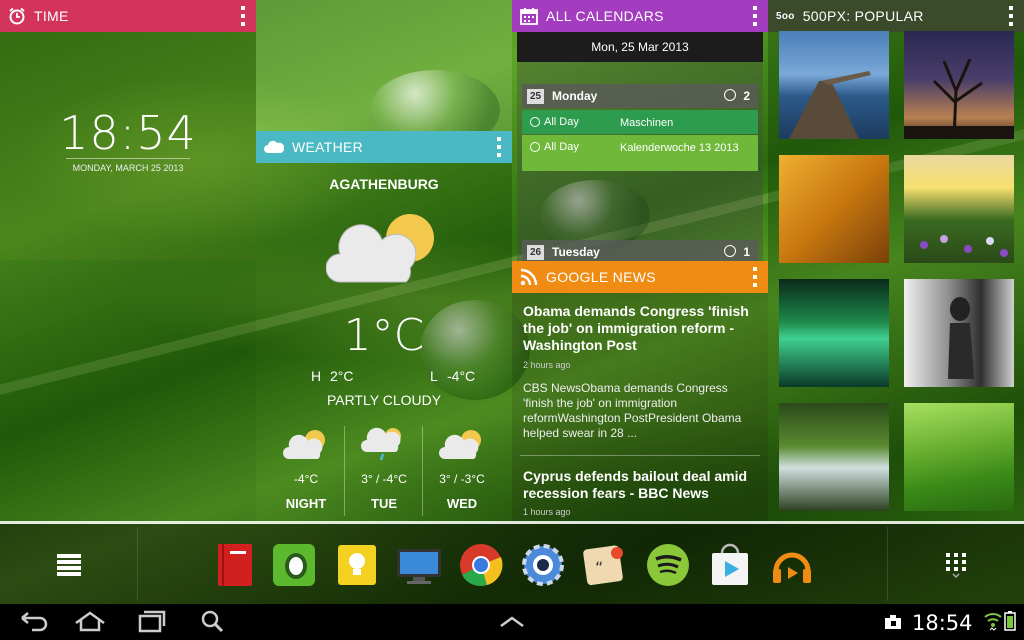 The width and height of the screenshot is (1024, 640). Describe the element at coordinates (893, 622) in the screenshot. I see `screenshot-notification-icon` at that location.